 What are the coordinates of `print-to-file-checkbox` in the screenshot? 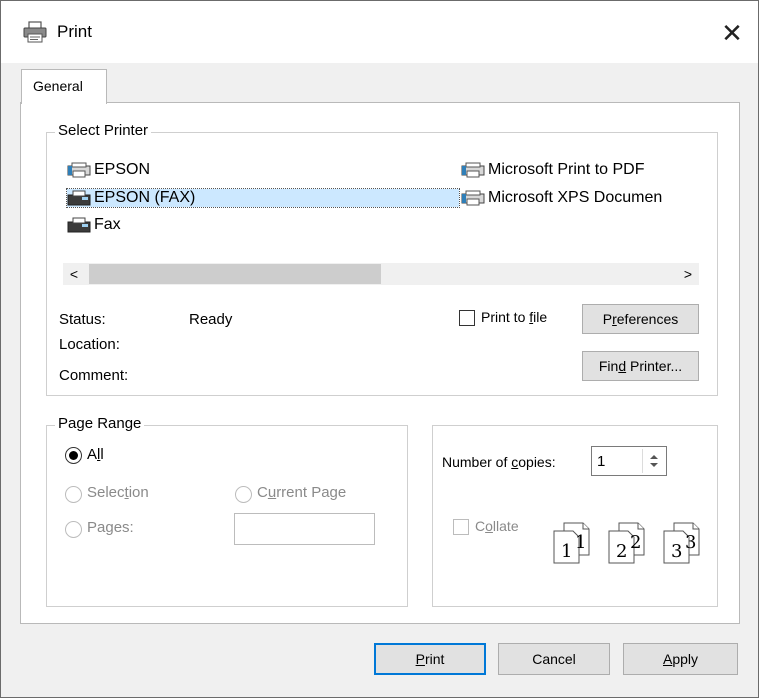 It's located at (467, 318).